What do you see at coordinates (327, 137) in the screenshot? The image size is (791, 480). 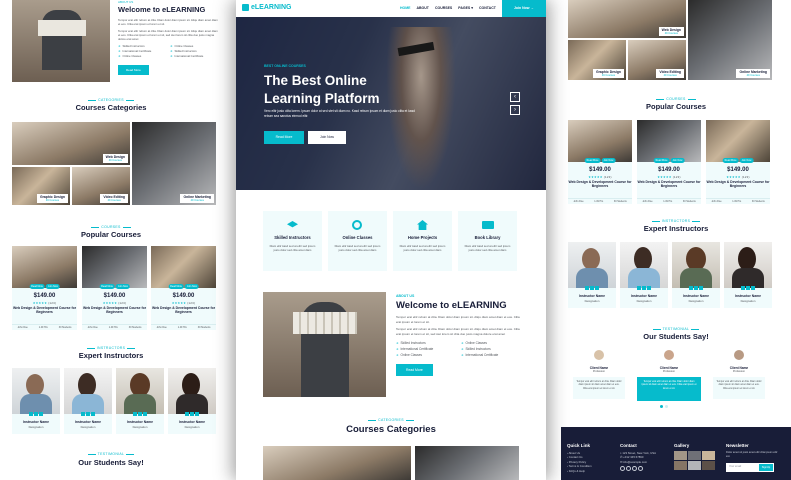 I see `hero-join-now-button: Join Now` at bounding box center [327, 137].